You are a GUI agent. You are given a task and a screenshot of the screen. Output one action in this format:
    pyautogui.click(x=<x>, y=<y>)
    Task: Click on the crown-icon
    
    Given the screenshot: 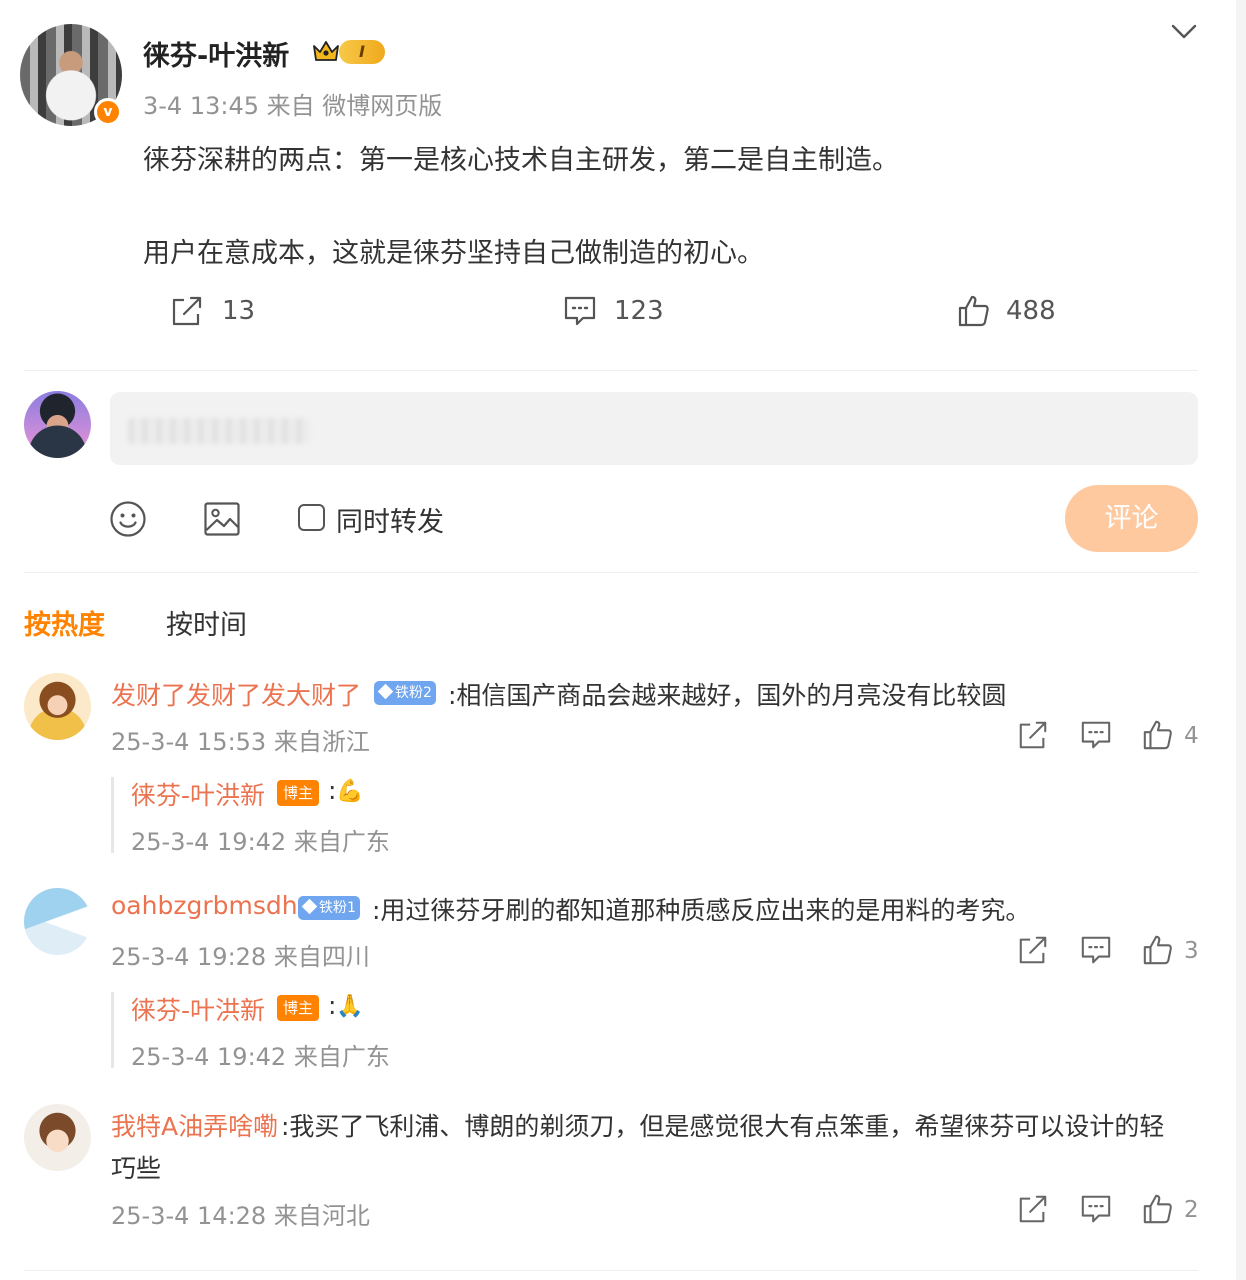 What is the action you would take?
    pyautogui.click(x=326, y=51)
    